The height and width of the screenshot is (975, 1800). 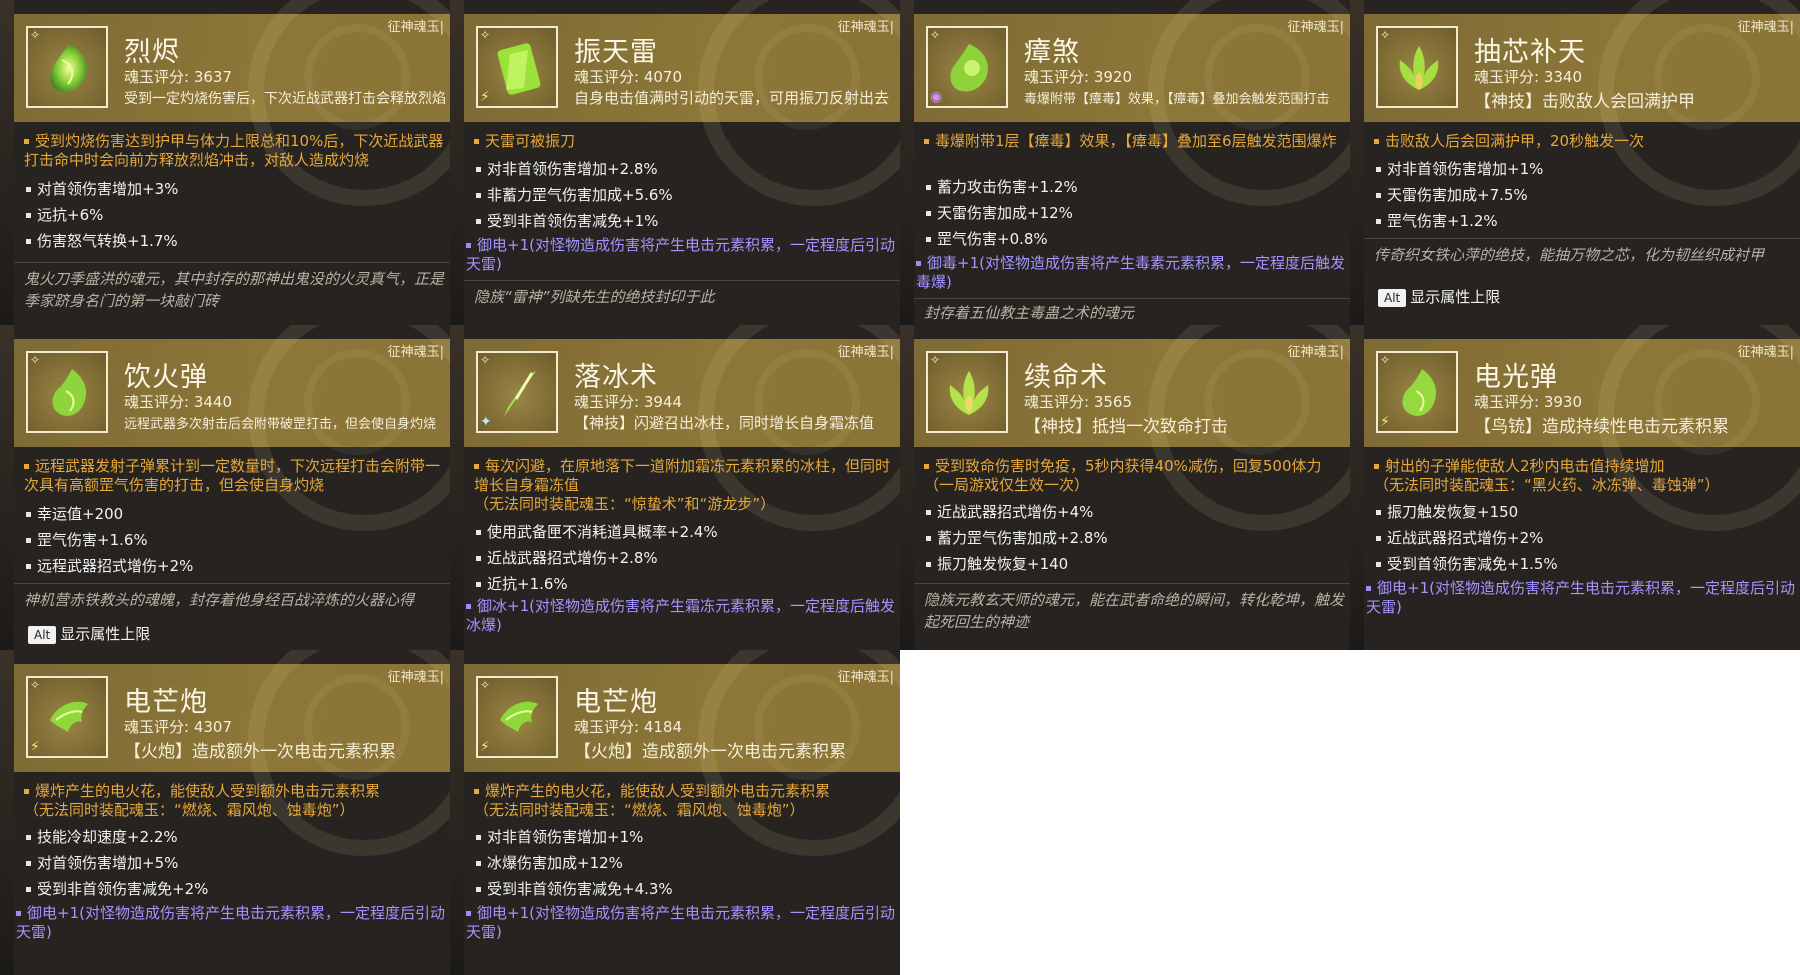 I want to click on stat-item: 近抗+1.6%, so click(x=685, y=584).